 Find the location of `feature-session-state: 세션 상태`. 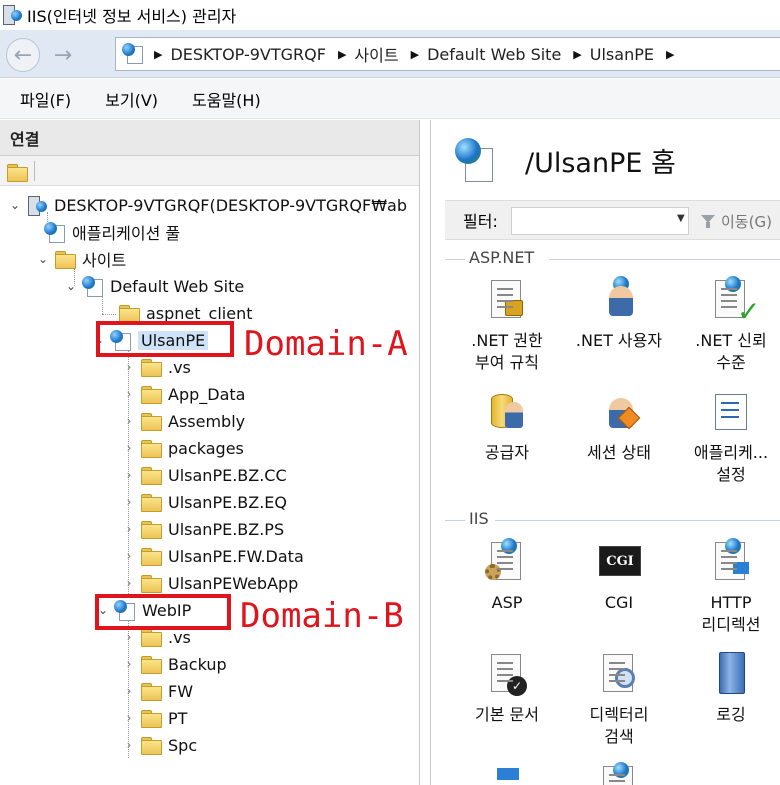

feature-session-state: 세션 상태 is located at coordinates (619, 426).